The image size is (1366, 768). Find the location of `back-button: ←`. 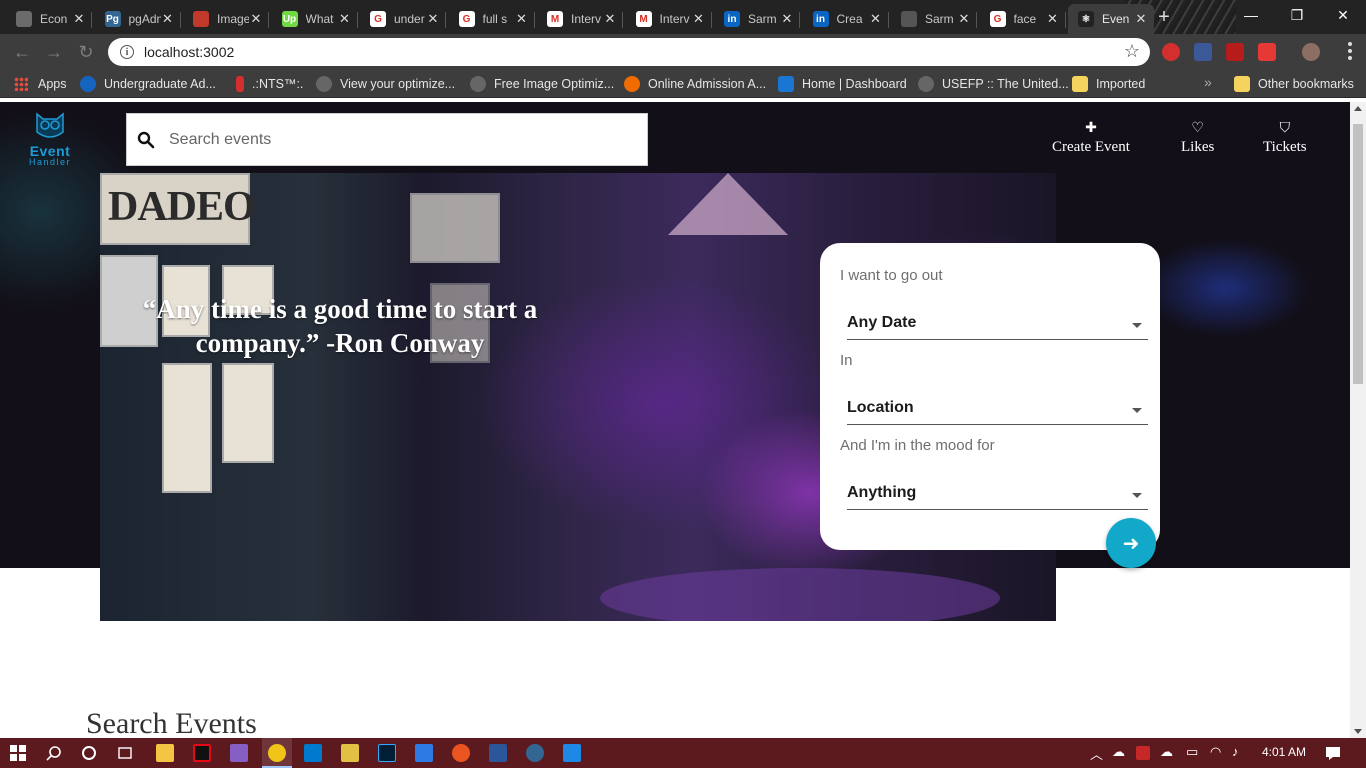

back-button: ← is located at coordinates (22, 52).